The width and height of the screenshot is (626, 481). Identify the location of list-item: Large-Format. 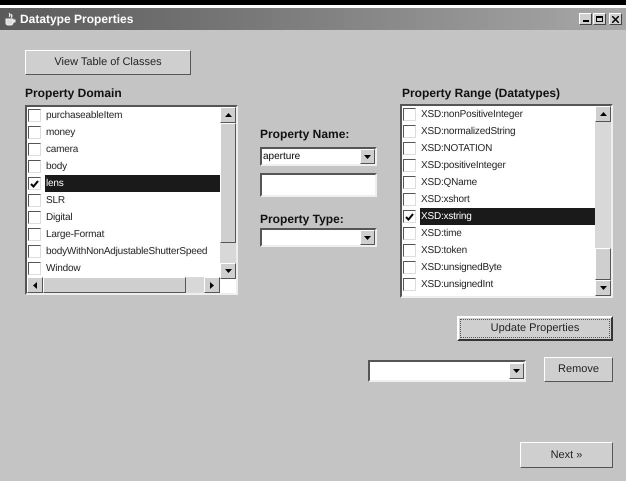
(132, 234).